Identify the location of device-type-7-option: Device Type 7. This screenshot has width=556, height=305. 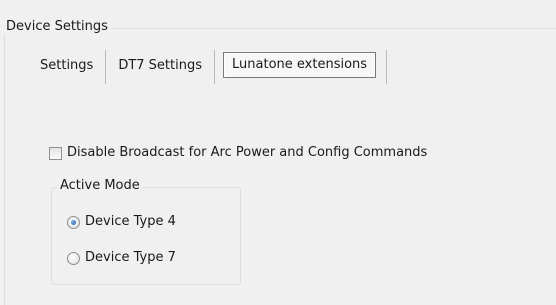
(121, 258).